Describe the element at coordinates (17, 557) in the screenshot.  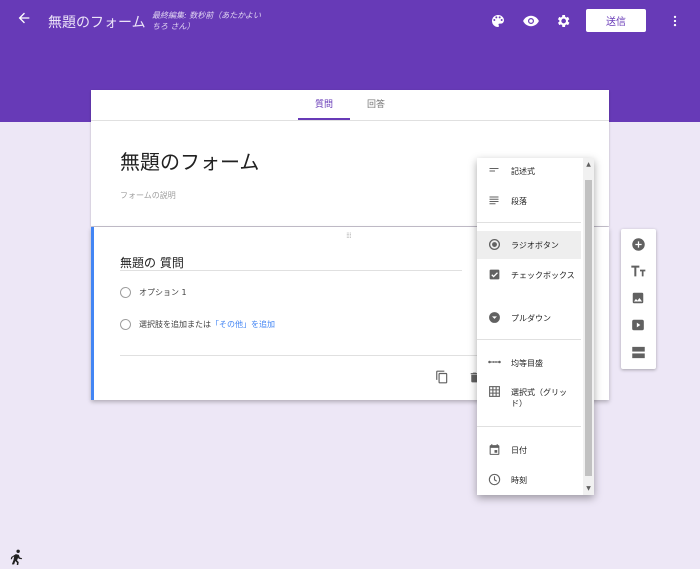
I see `runner-icon` at that location.